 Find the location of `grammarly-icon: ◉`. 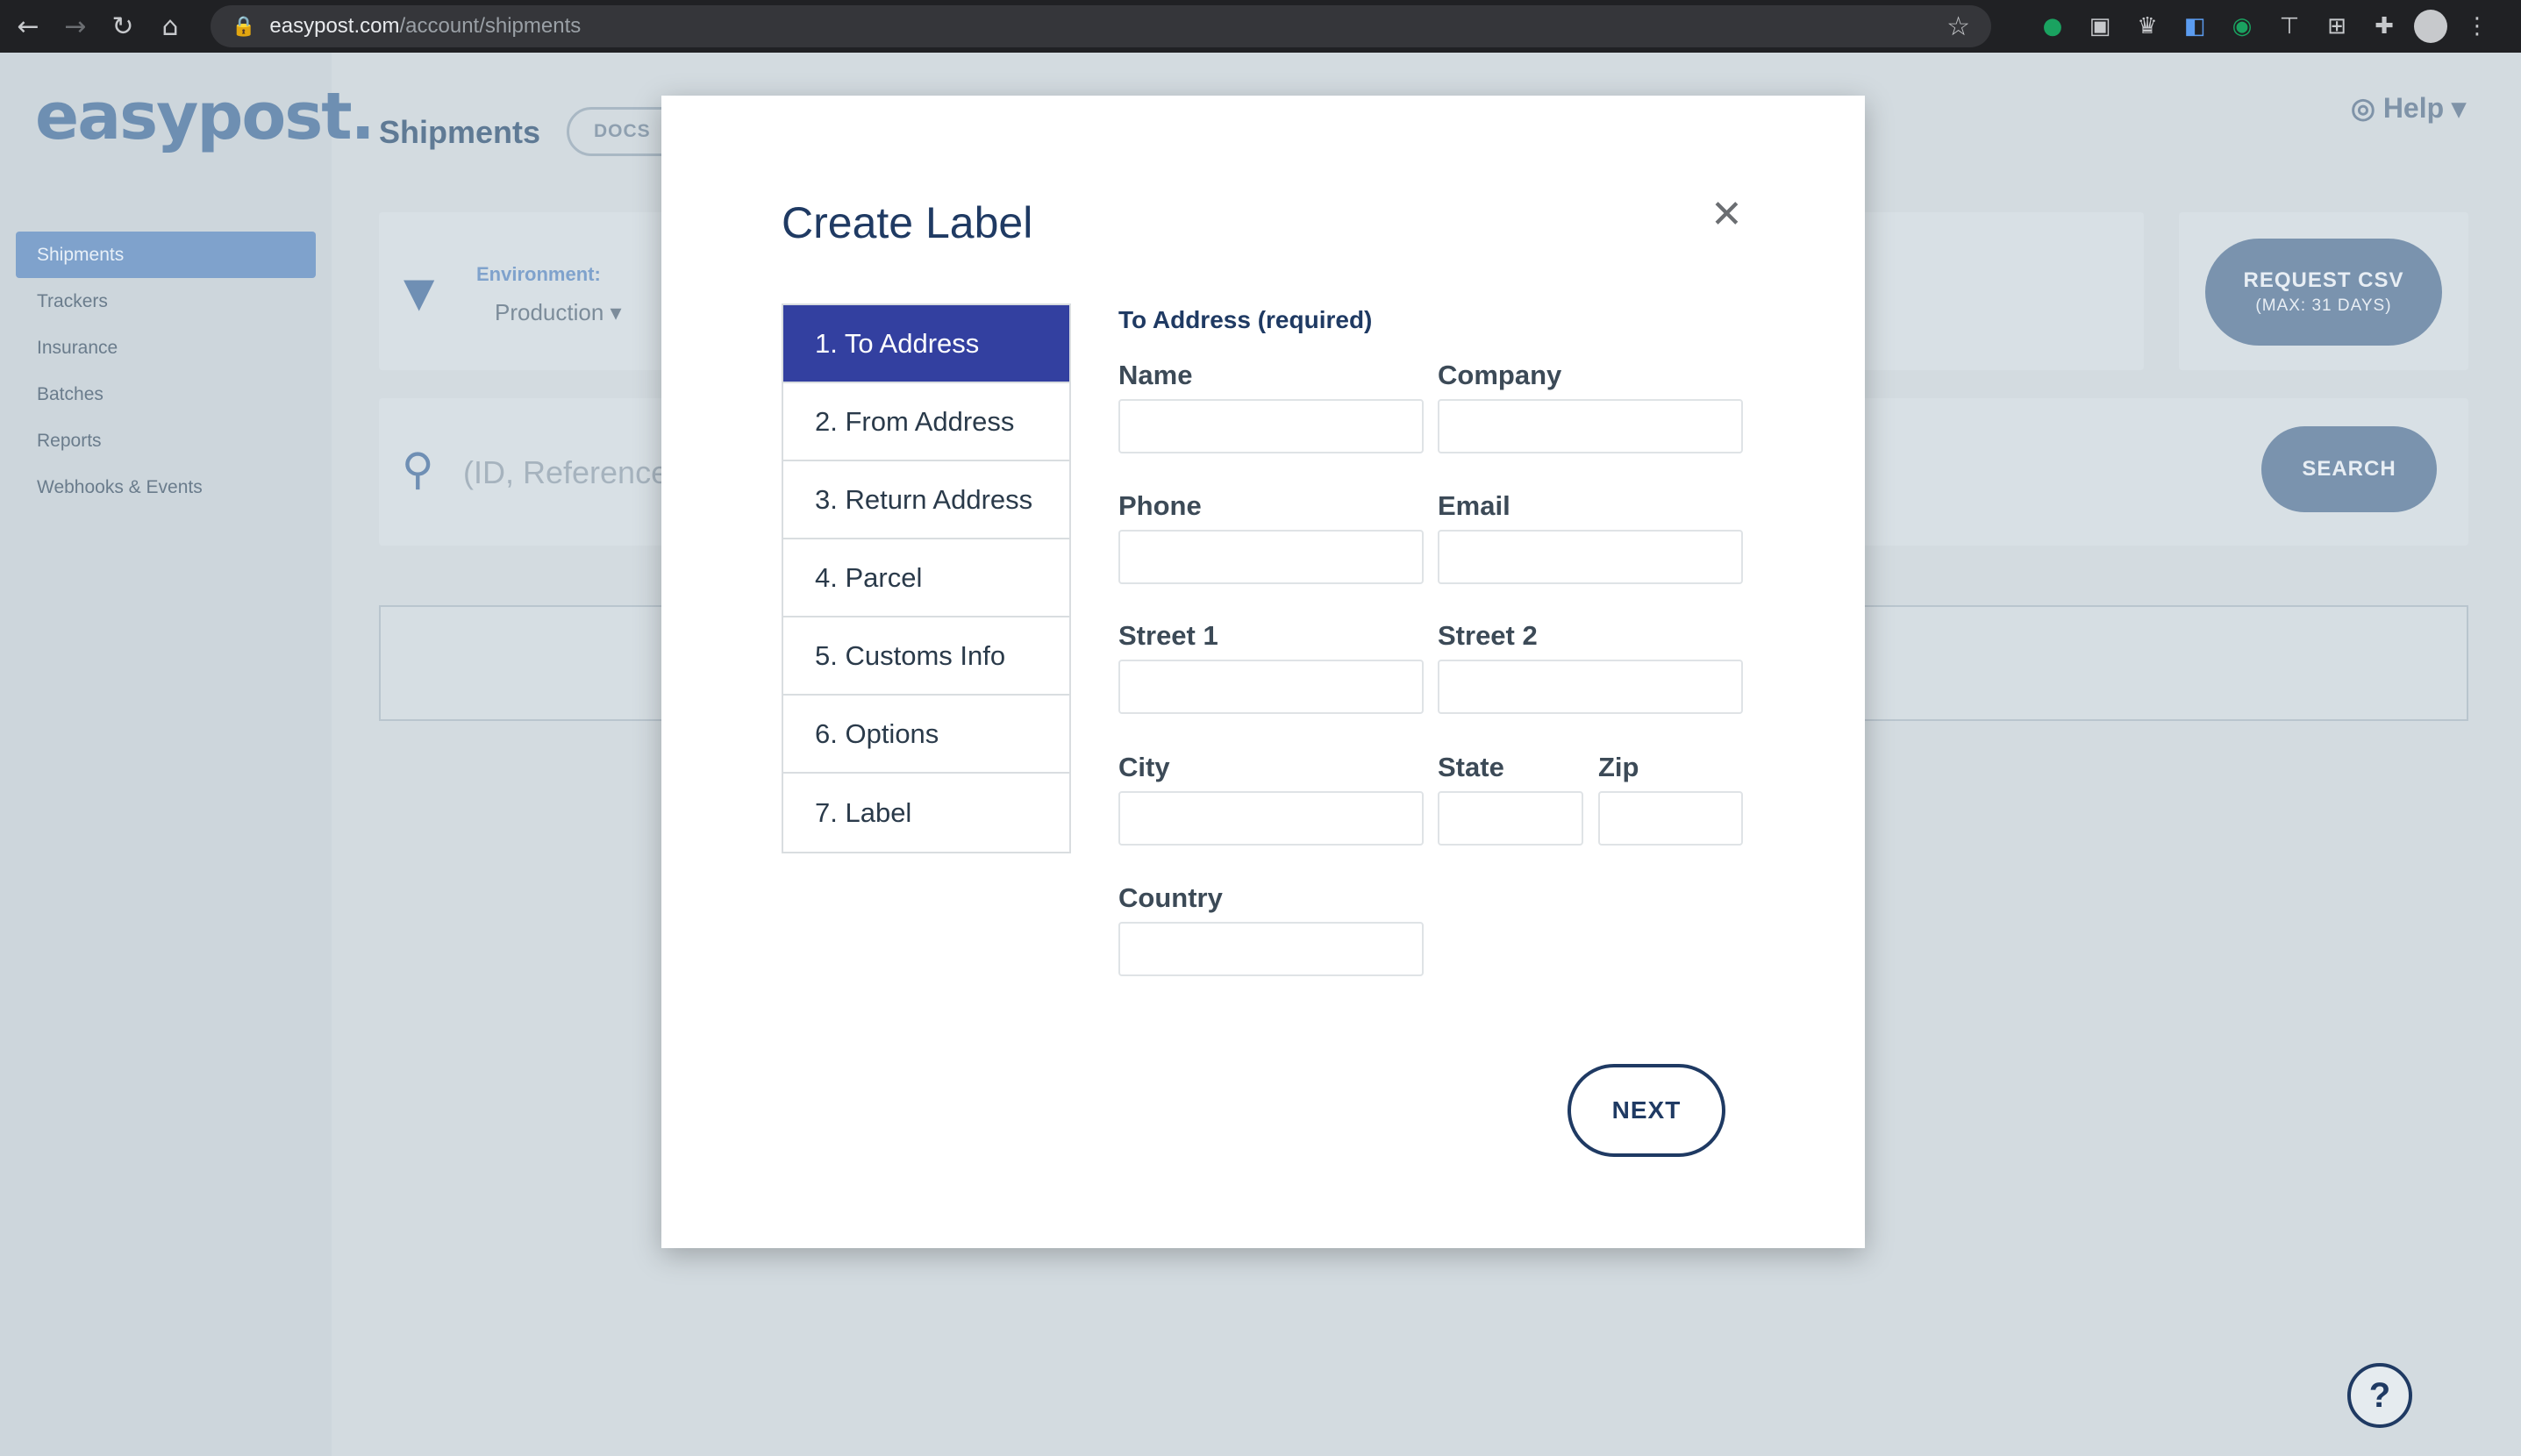

grammarly-icon: ◉ is located at coordinates (2242, 26).